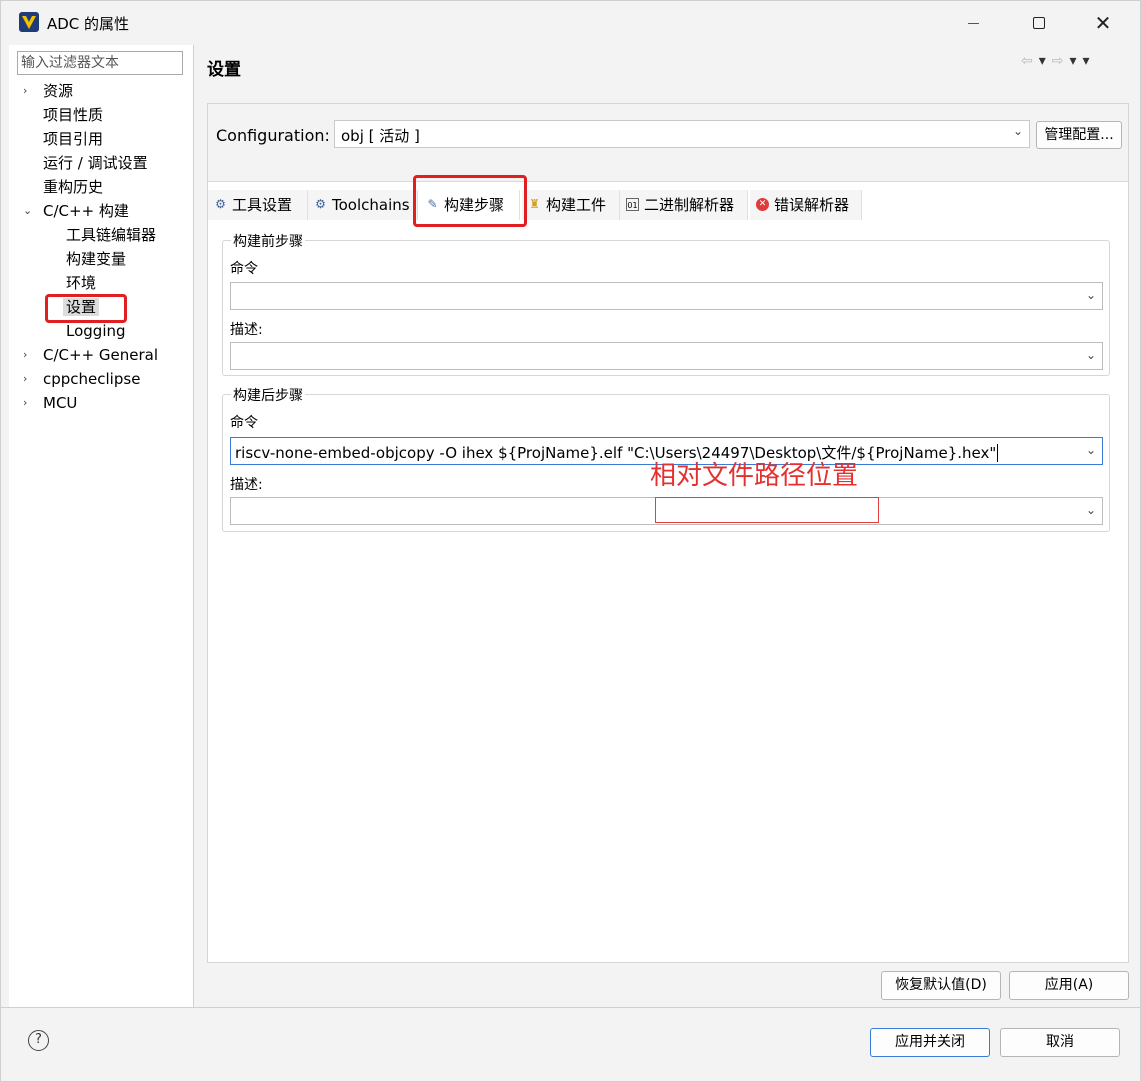  Describe the element at coordinates (111, 235) in the screenshot. I see `tree-item-toolchain-editor: 工具链编辑器` at that location.